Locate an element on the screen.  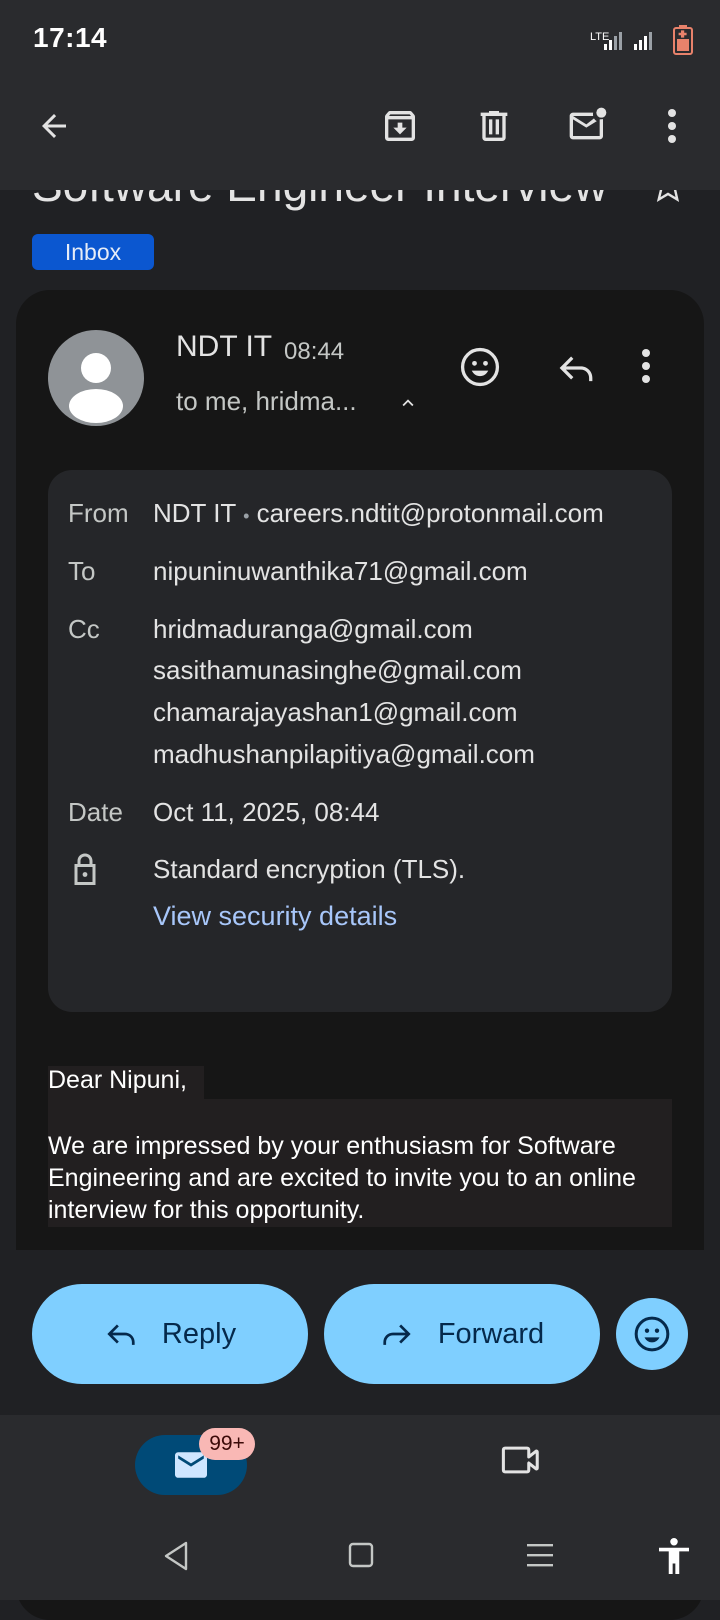
reply-icon-button is located at coordinates (576, 370).